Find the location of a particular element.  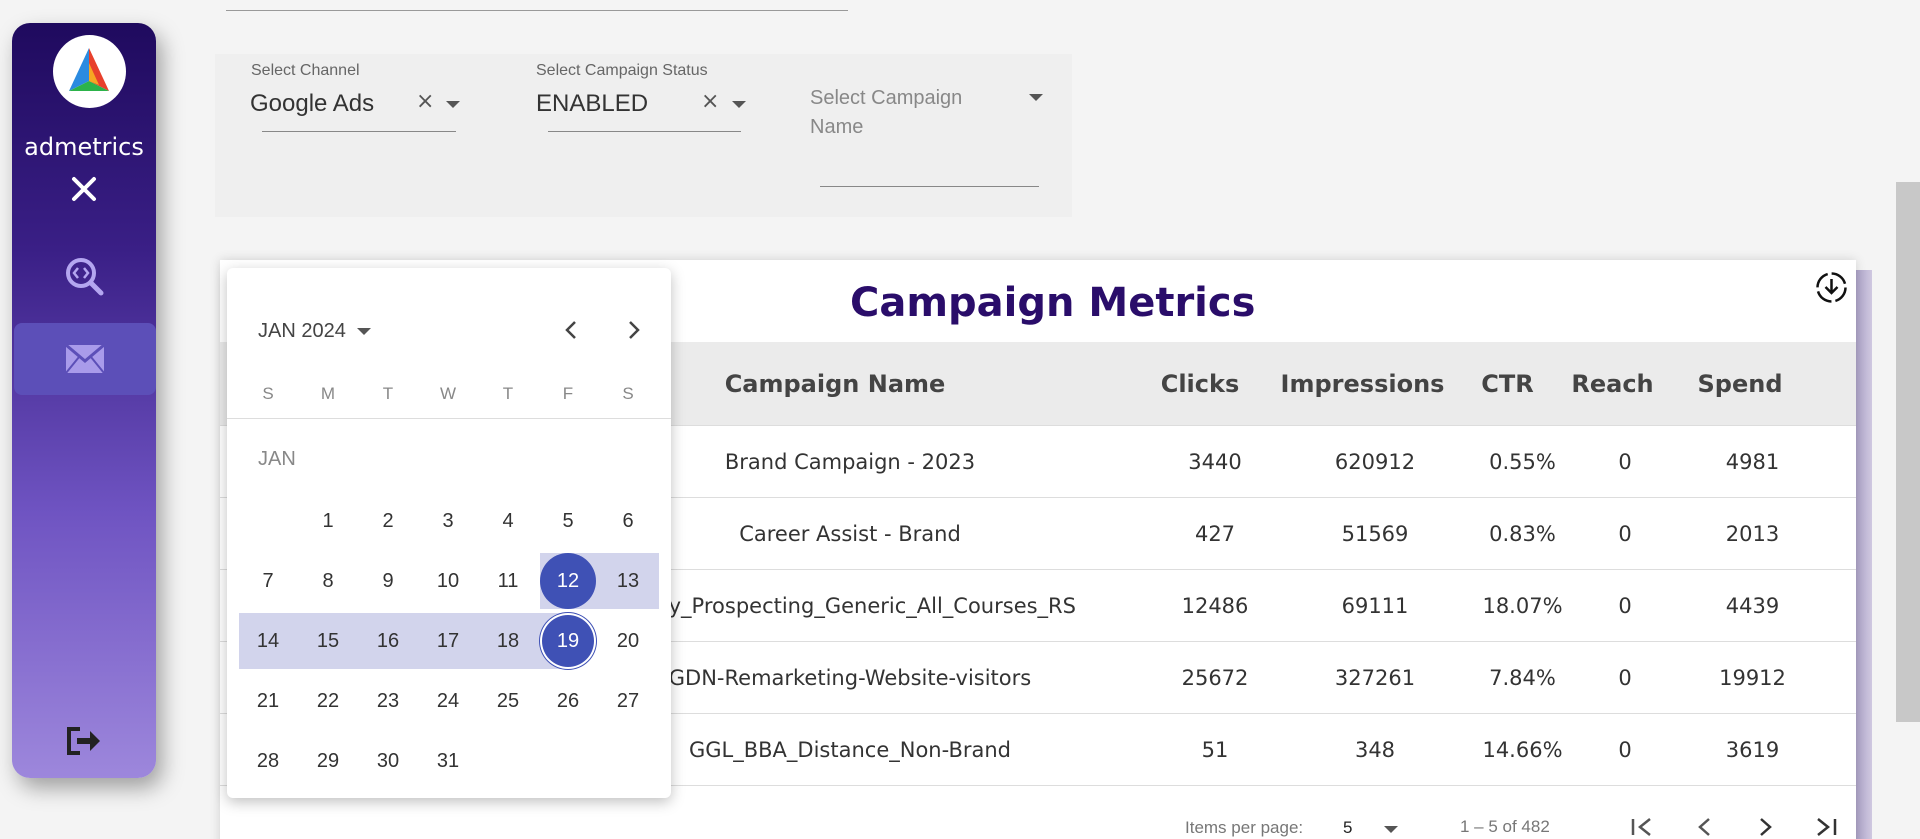

cell-impressions: 348 is located at coordinates (1375, 750).